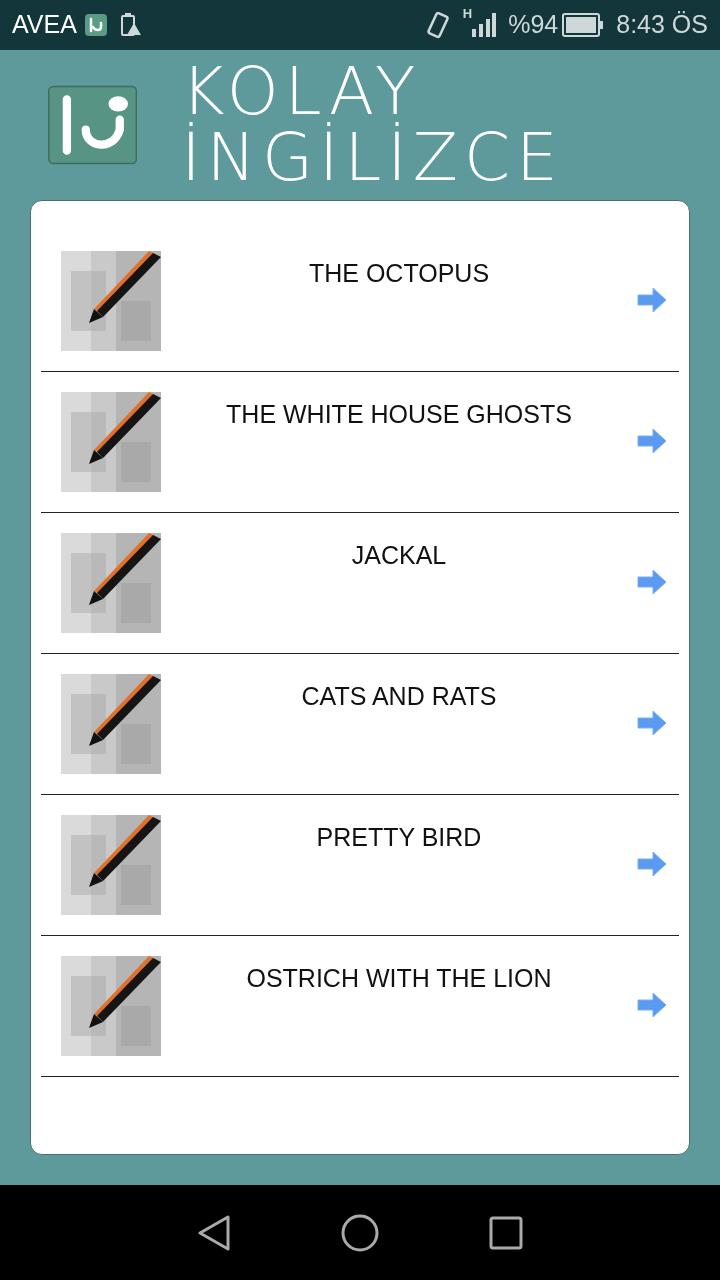 The image size is (720, 1280). Describe the element at coordinates (360, 724) in the screenshot. I see `story-item: CATS AND RATS` at that location.